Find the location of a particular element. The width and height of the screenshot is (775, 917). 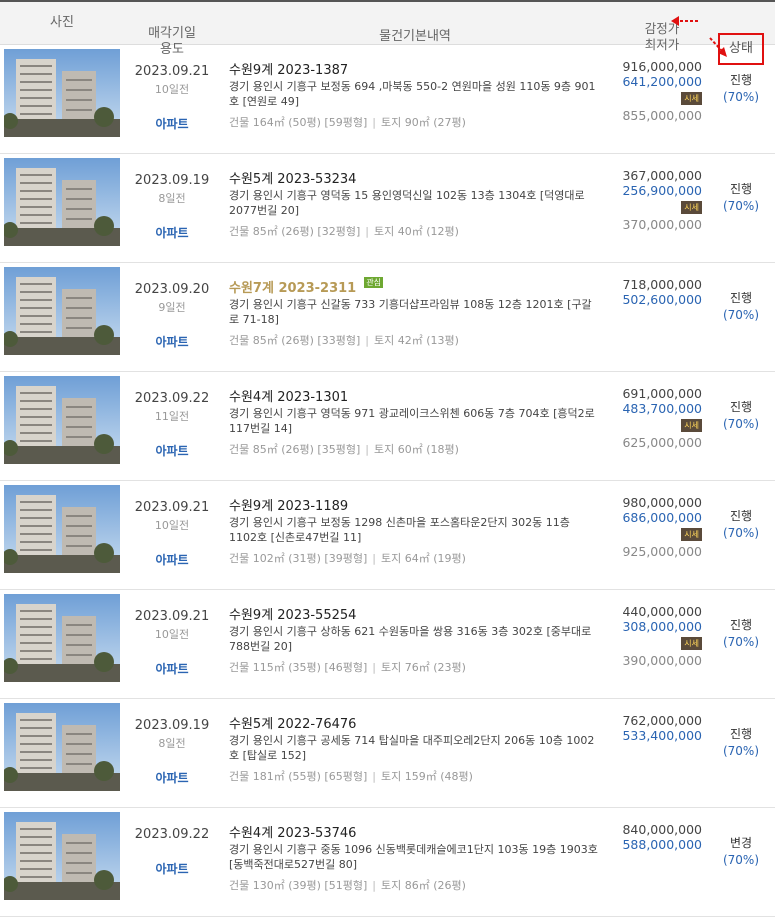

minimum-price: 588,000,000 is located at coordinates (662, 844).